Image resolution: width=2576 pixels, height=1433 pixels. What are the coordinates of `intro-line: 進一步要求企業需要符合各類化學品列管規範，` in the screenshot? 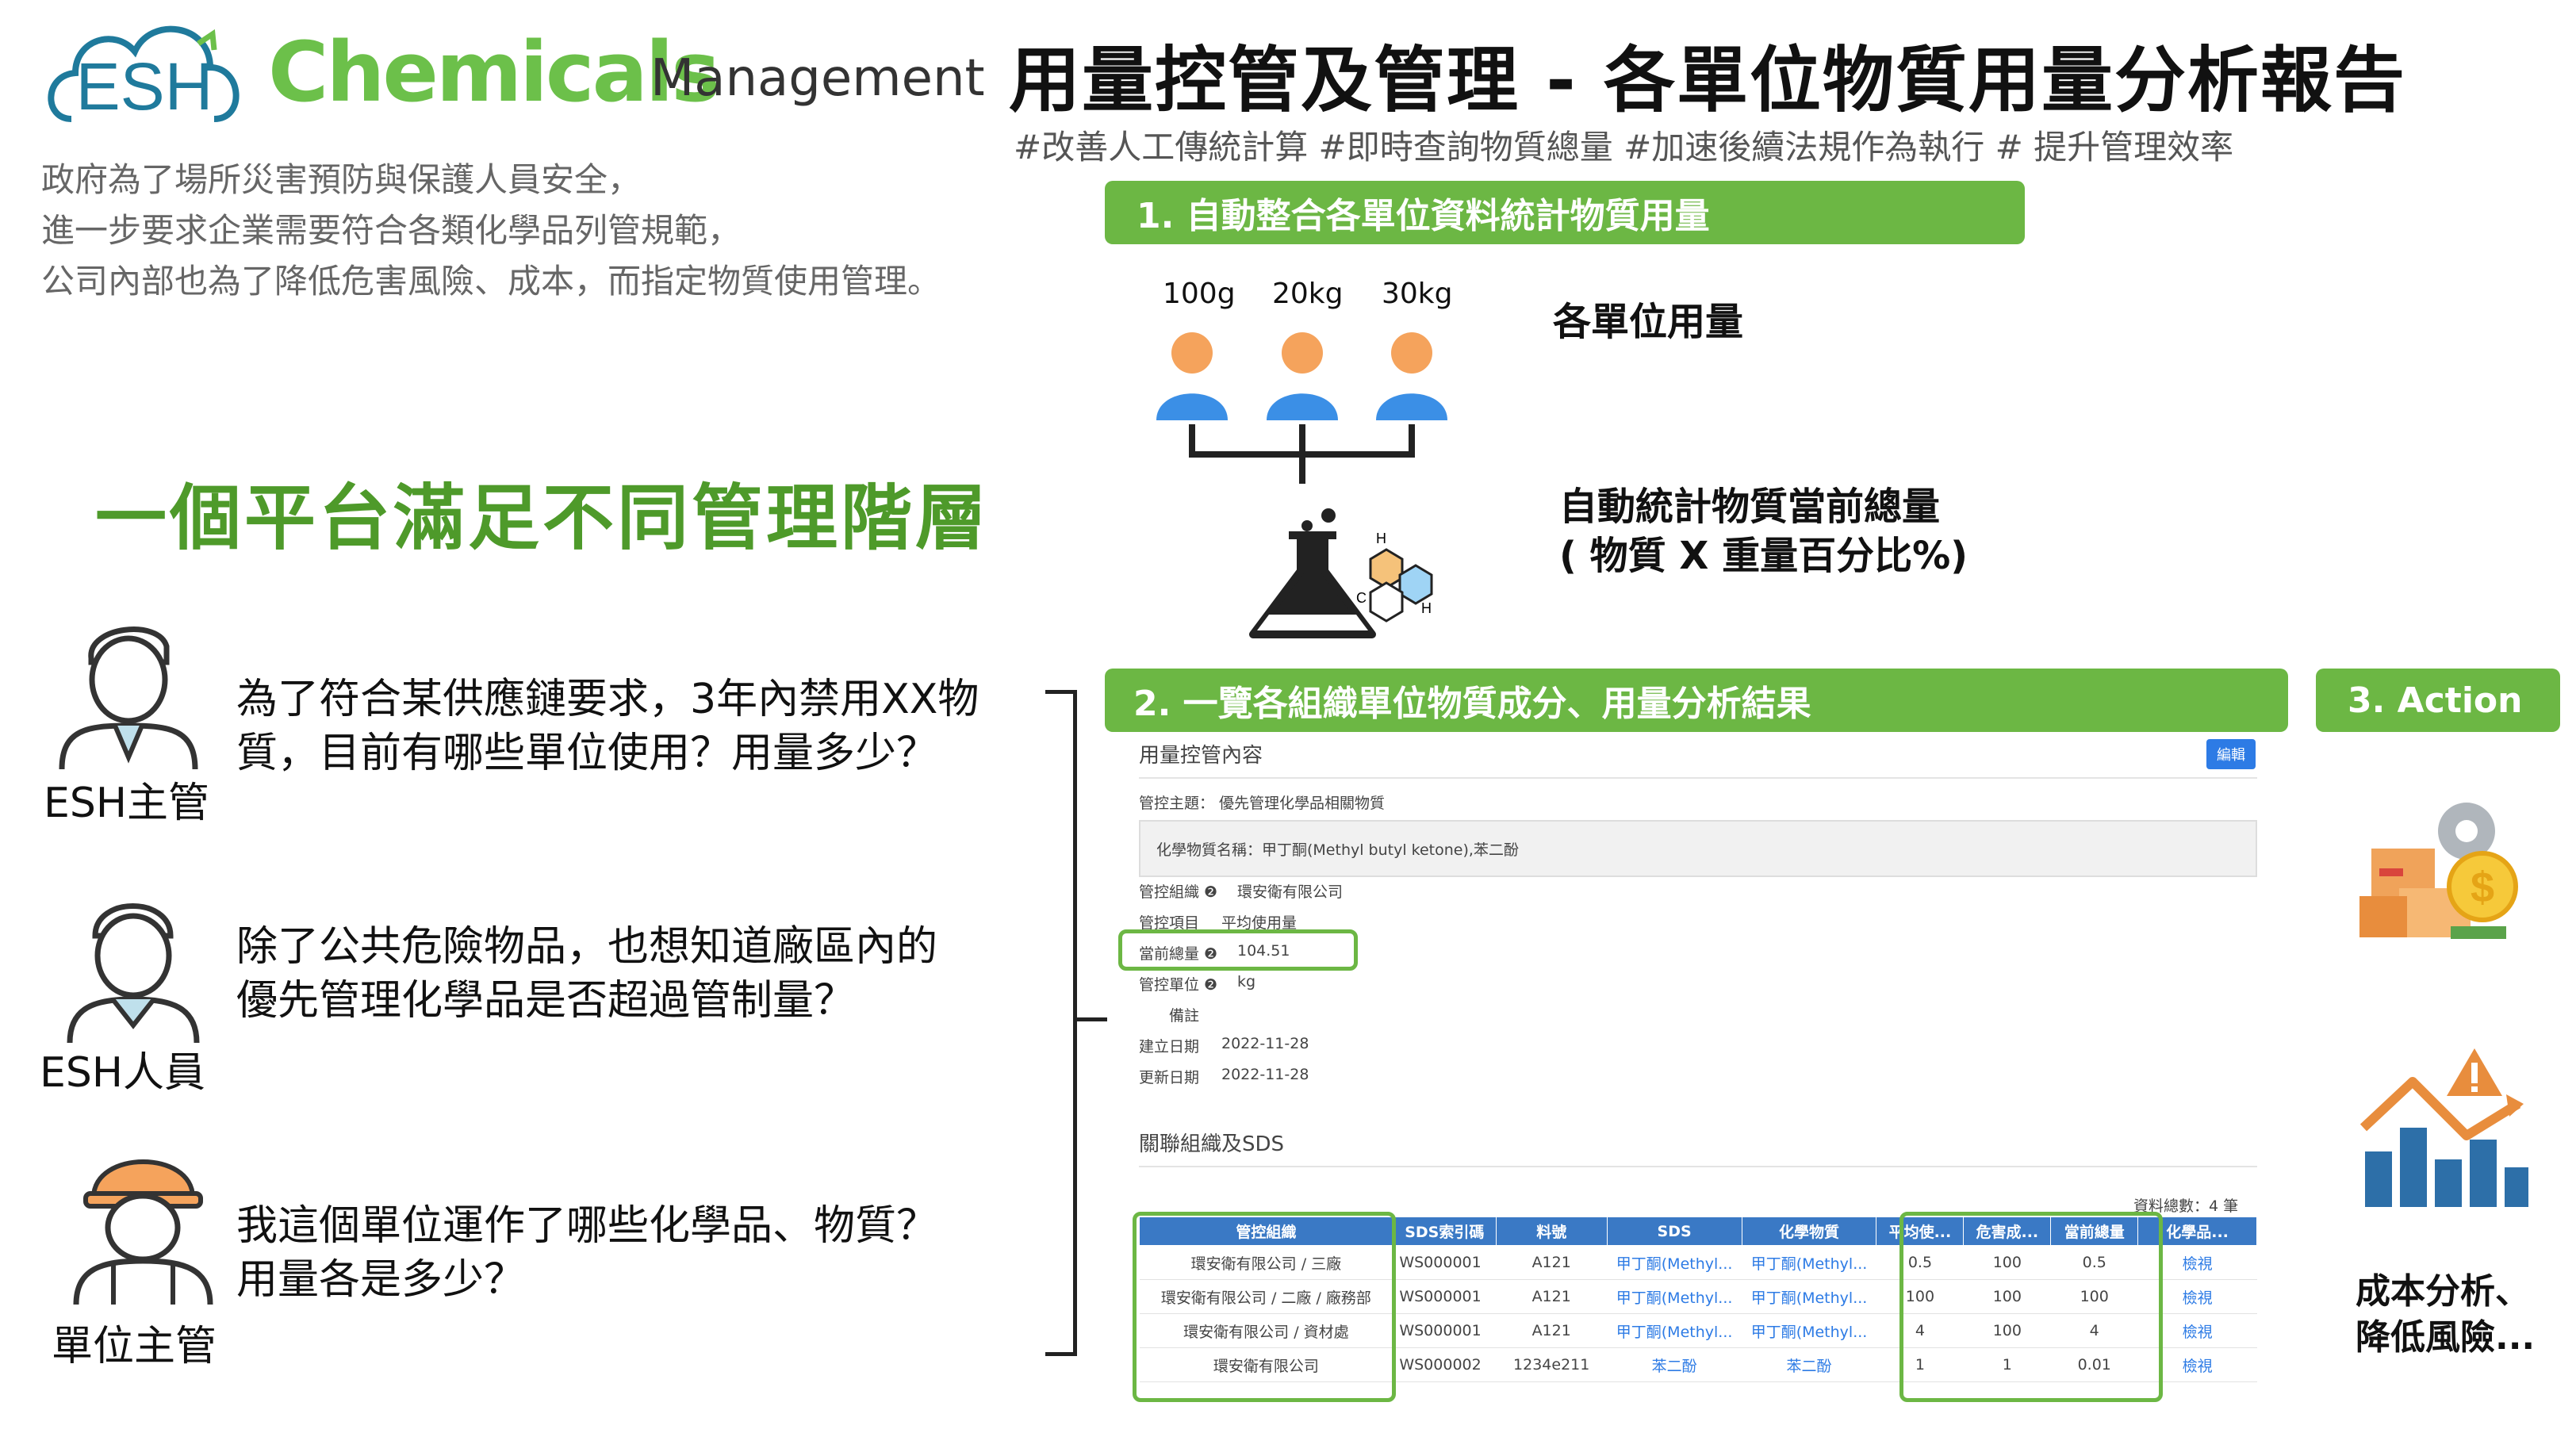 It's located at (391, 230).